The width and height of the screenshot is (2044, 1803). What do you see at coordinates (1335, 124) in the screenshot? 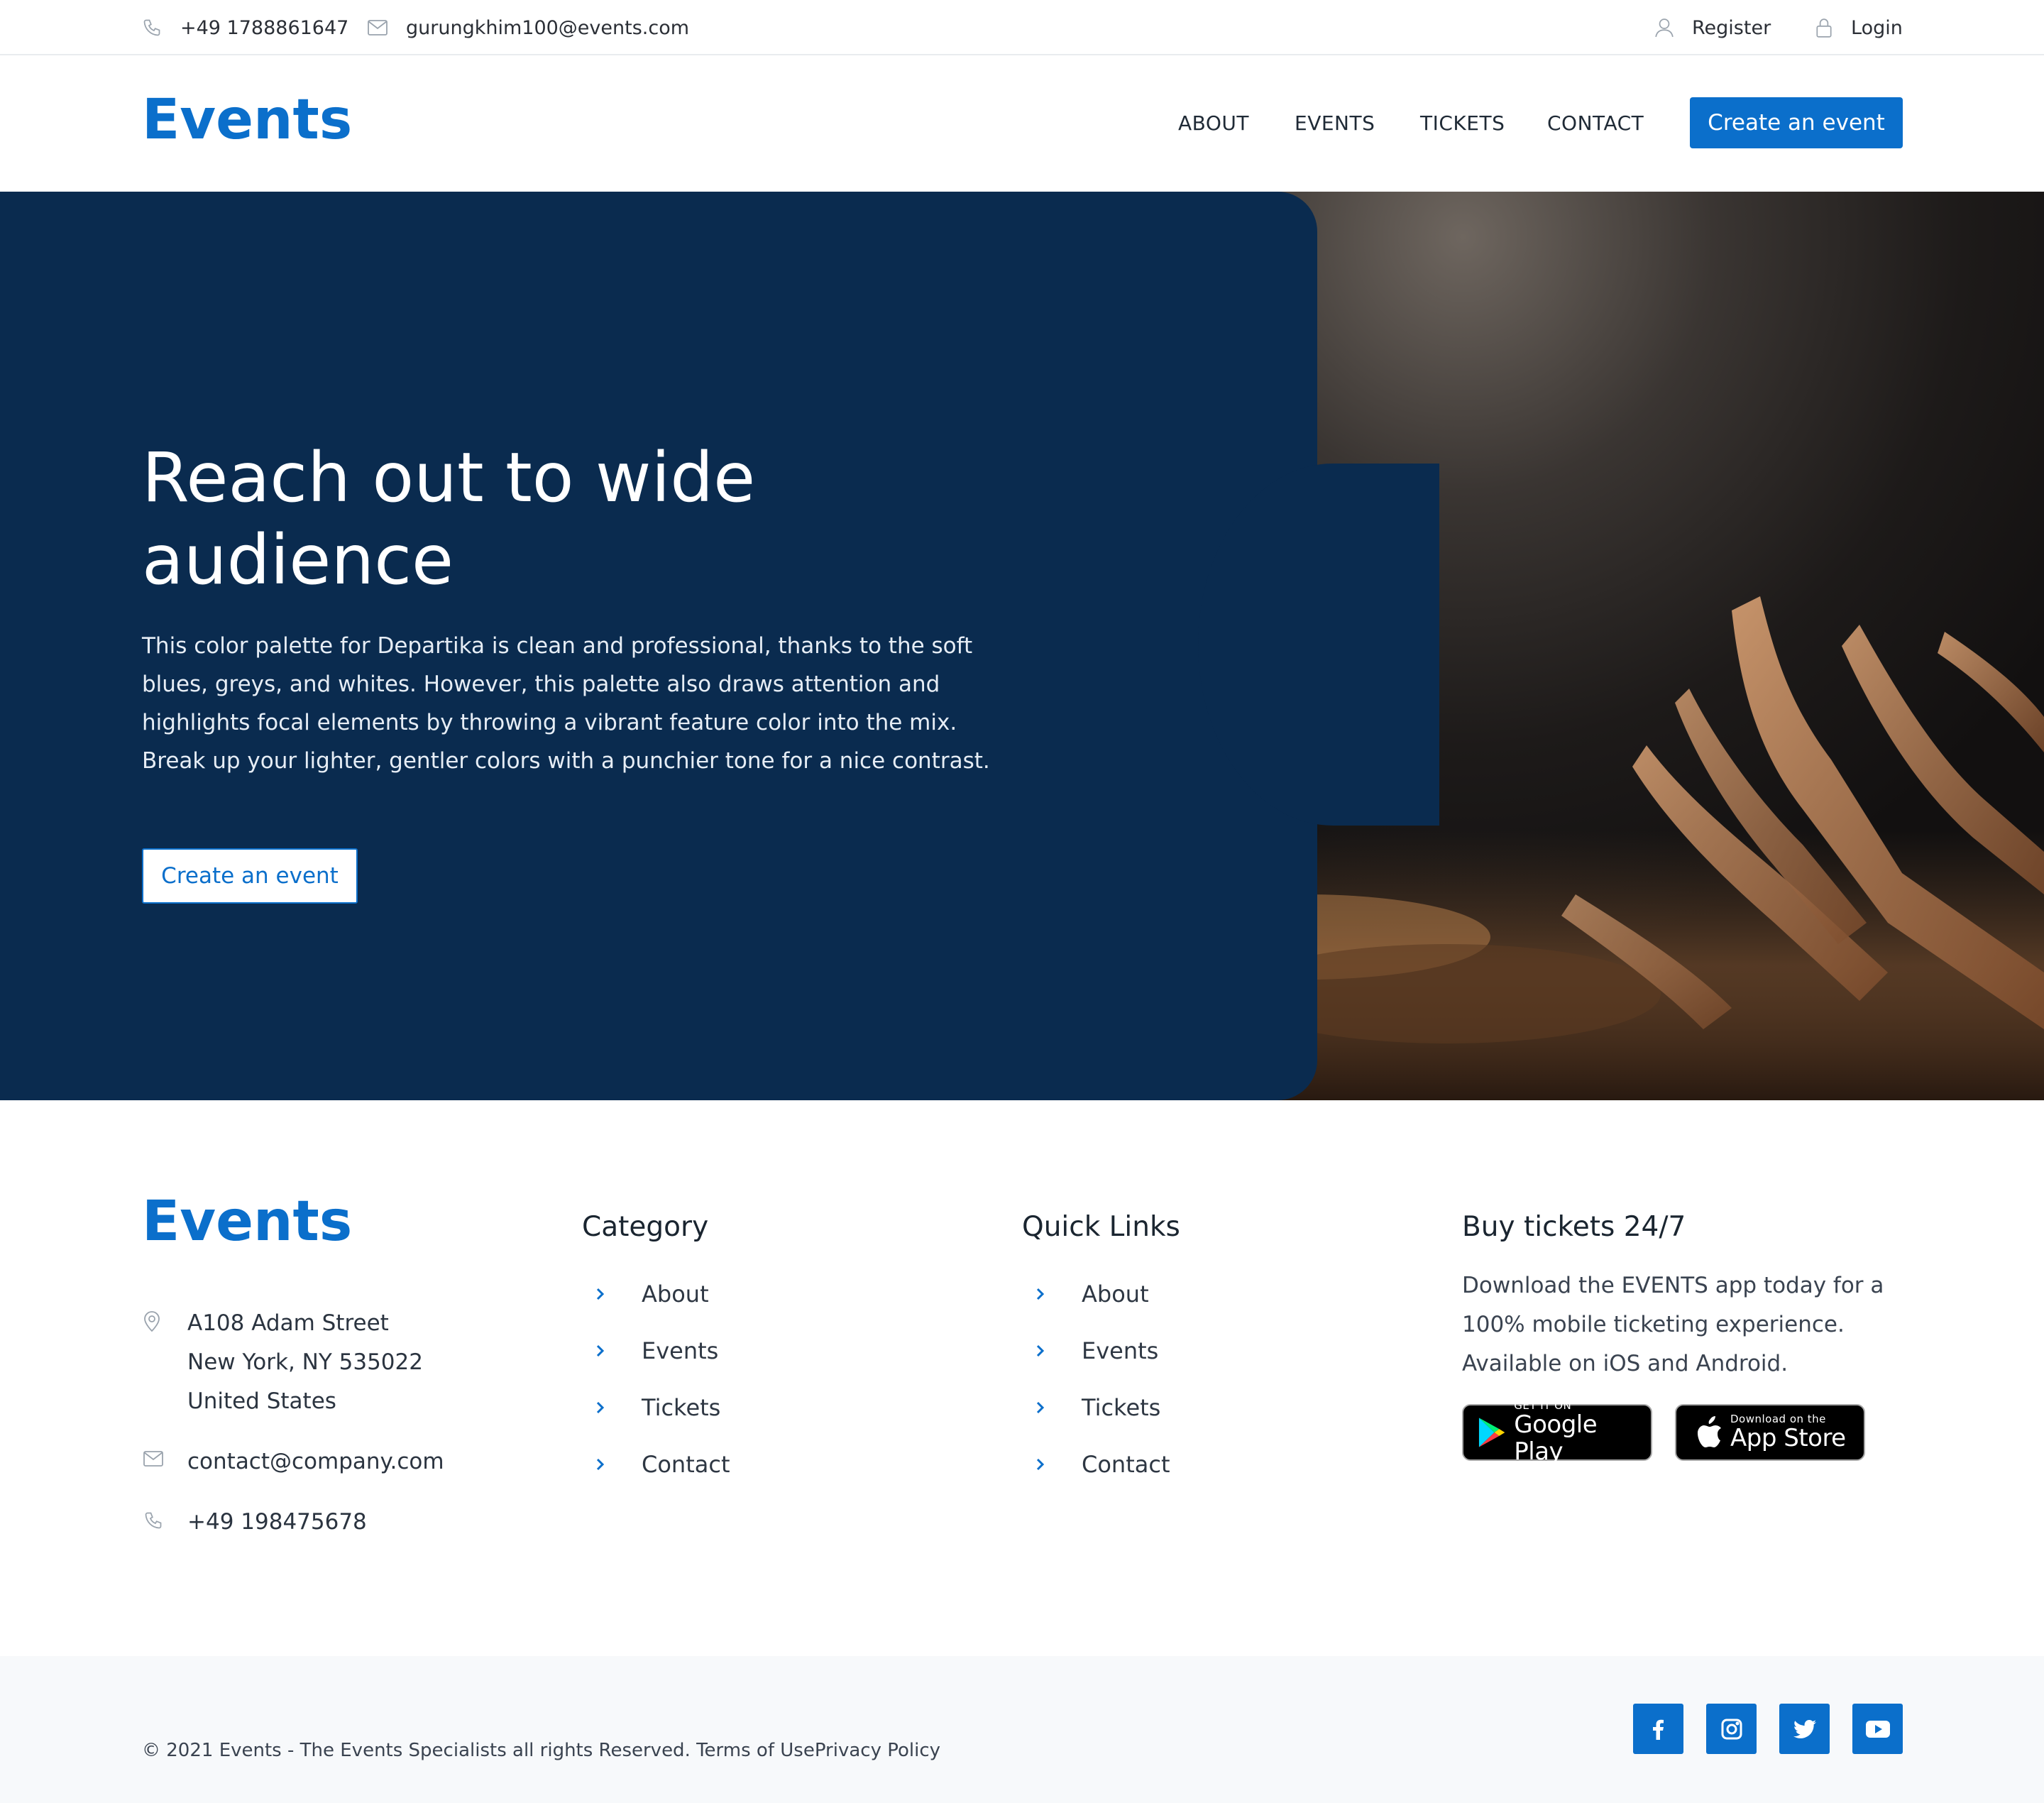
I see `nav-events: EVENTS` at bounding box center [1335, 124].